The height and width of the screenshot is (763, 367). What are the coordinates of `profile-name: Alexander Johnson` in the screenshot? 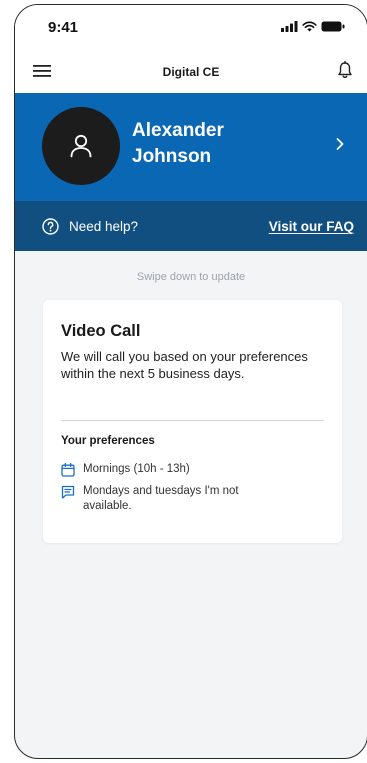 It's located at (178, 143).